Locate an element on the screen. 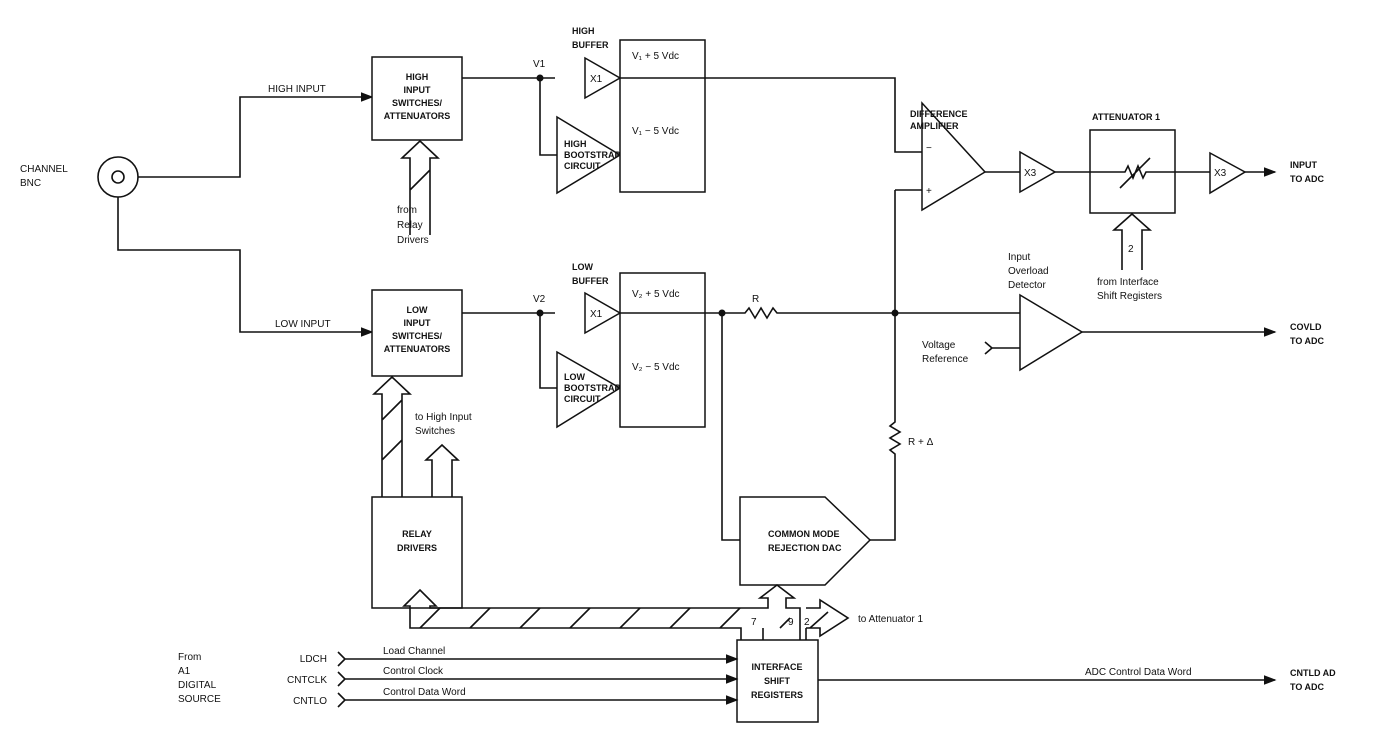 Image resolution: width=1383 pixels, height=740 pixels. v1-node is located at coordinates (540, 78).